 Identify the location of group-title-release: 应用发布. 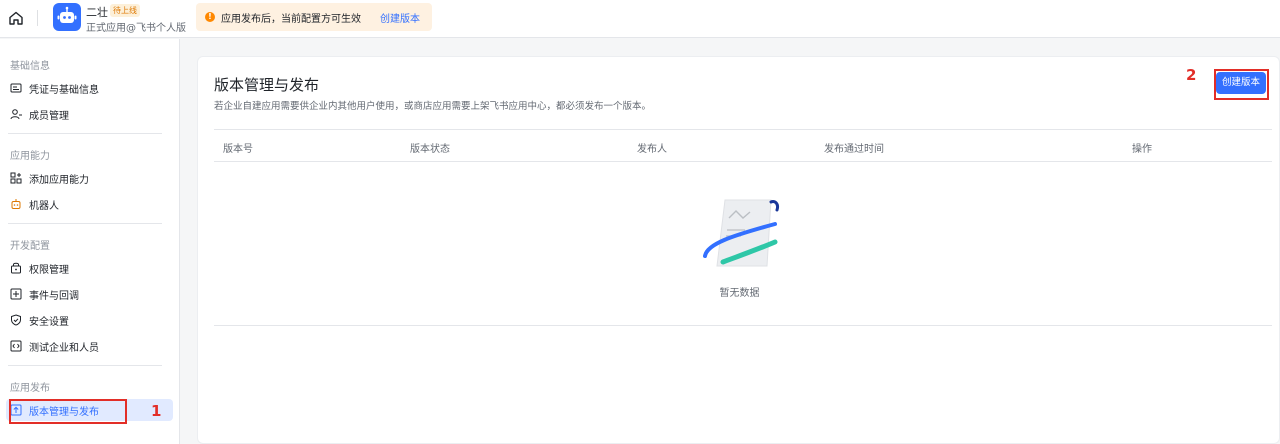
(30, 388).